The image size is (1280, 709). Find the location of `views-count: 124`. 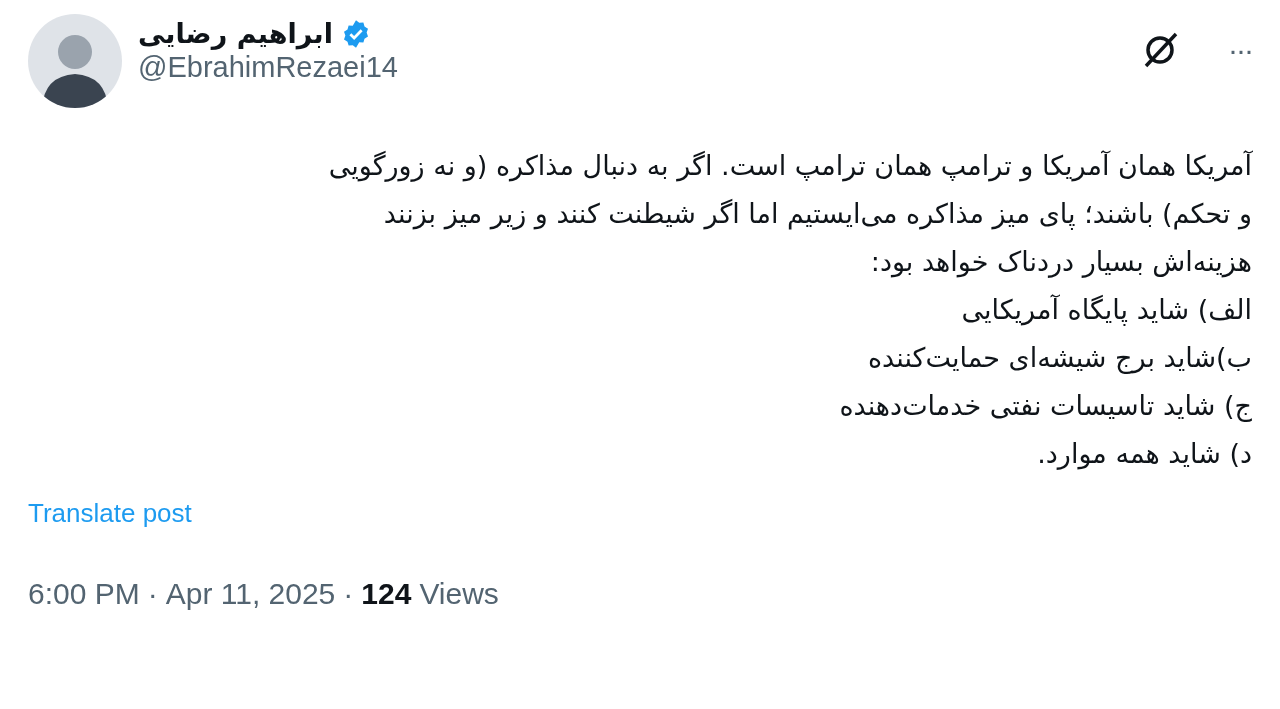

views-count: 124 is located at coordinates (386, 594).